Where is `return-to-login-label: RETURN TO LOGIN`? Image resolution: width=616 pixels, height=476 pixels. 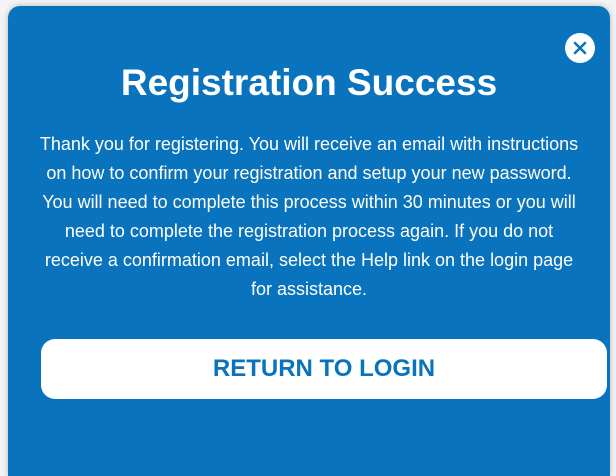 return-to-login-label: RETURN TO LOGIN is located at coordinates (324, 368).